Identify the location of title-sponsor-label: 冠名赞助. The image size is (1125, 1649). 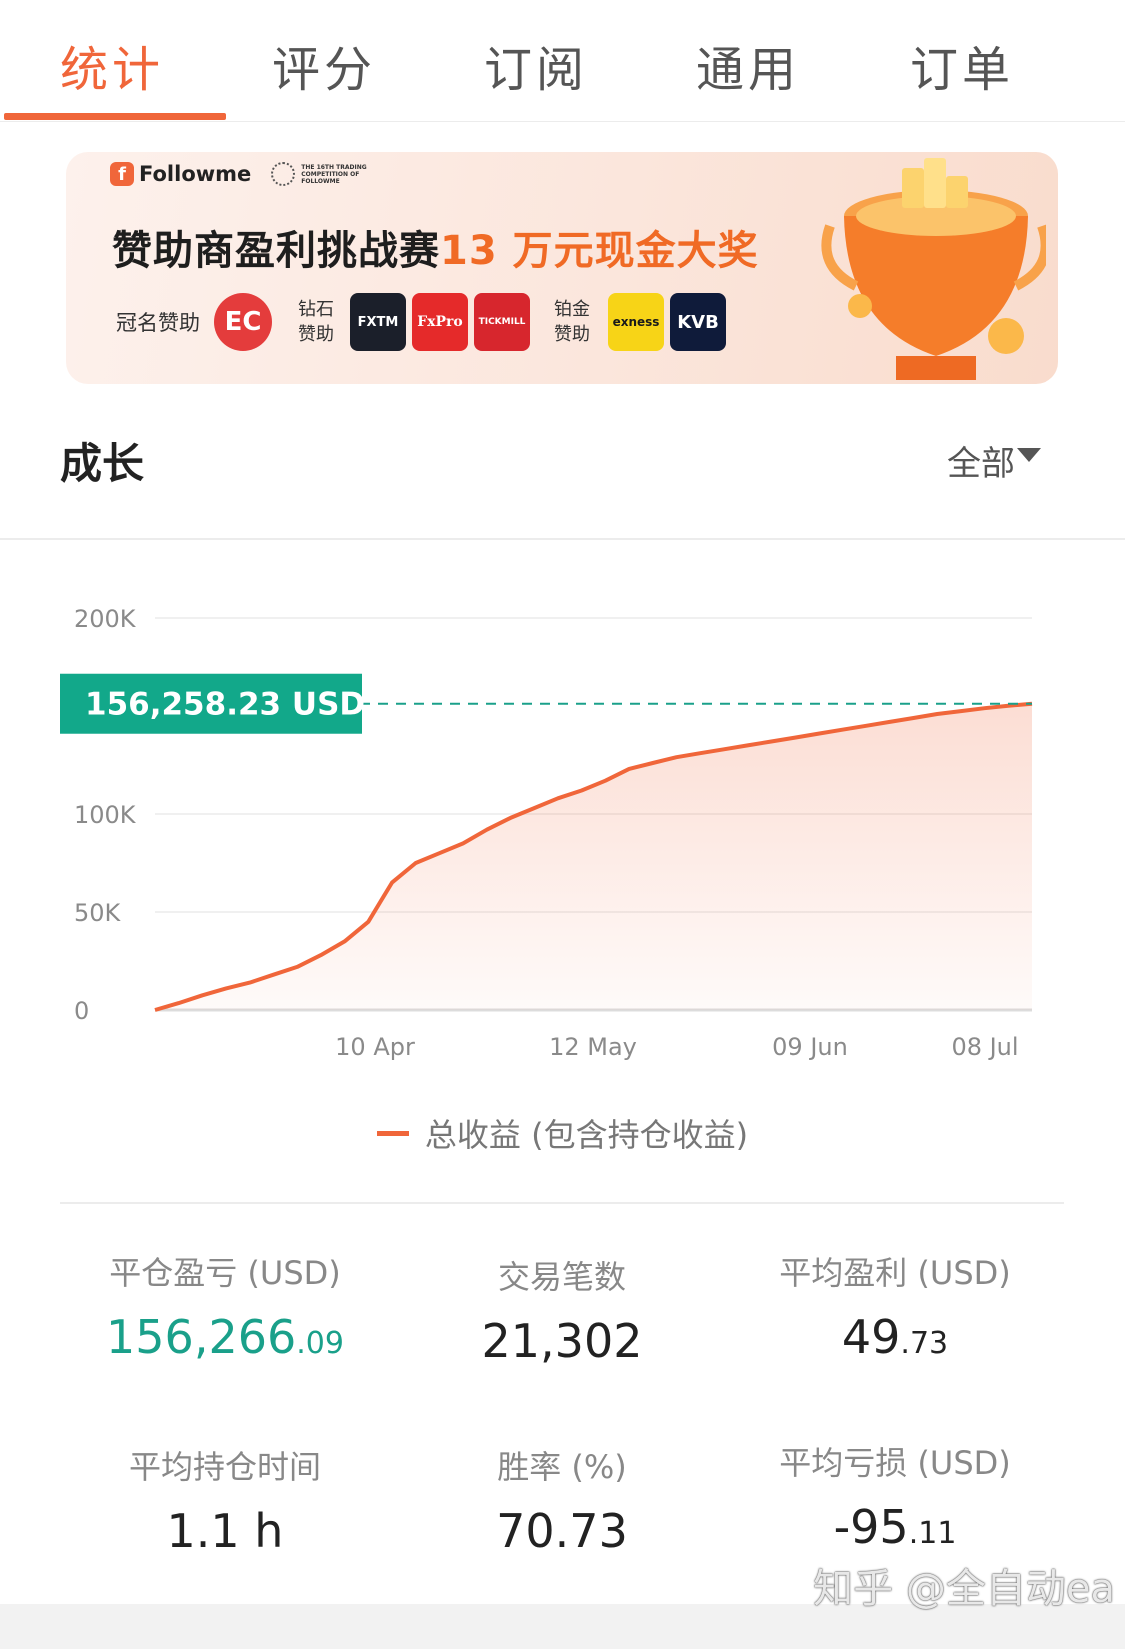
(158, 323).